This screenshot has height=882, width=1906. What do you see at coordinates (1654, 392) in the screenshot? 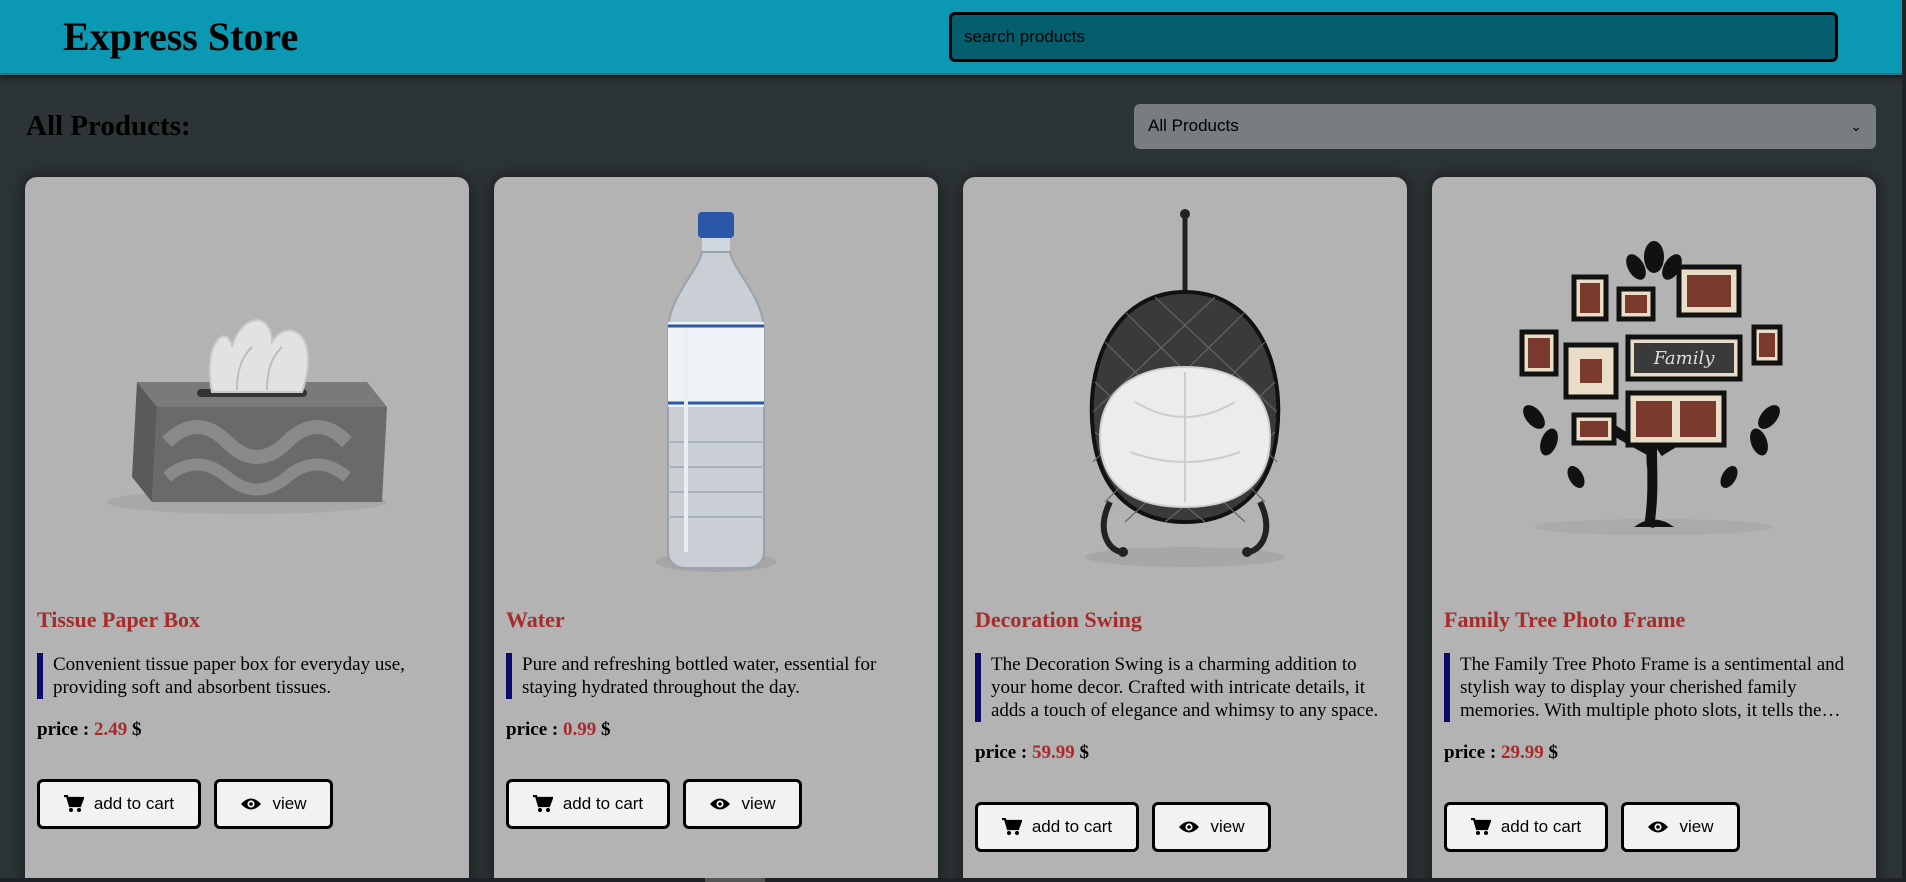
I see `product-image-family-tree-frame: Family` at bounding box center [1654, 392].